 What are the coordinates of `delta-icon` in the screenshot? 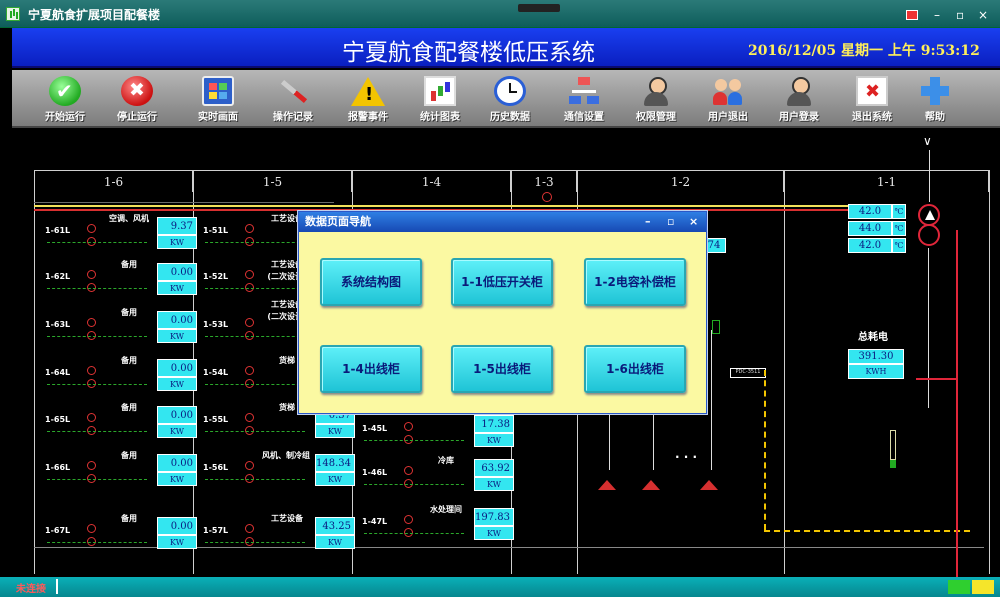 It's located at (930, 215).